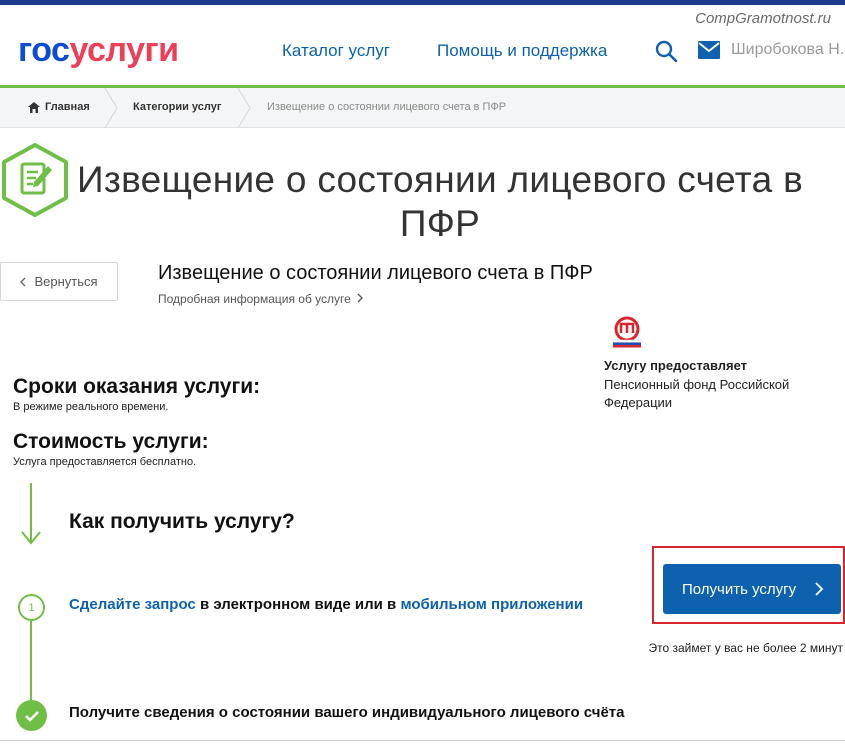  I want to click on back-button: Вернуться, so click(59, 281).